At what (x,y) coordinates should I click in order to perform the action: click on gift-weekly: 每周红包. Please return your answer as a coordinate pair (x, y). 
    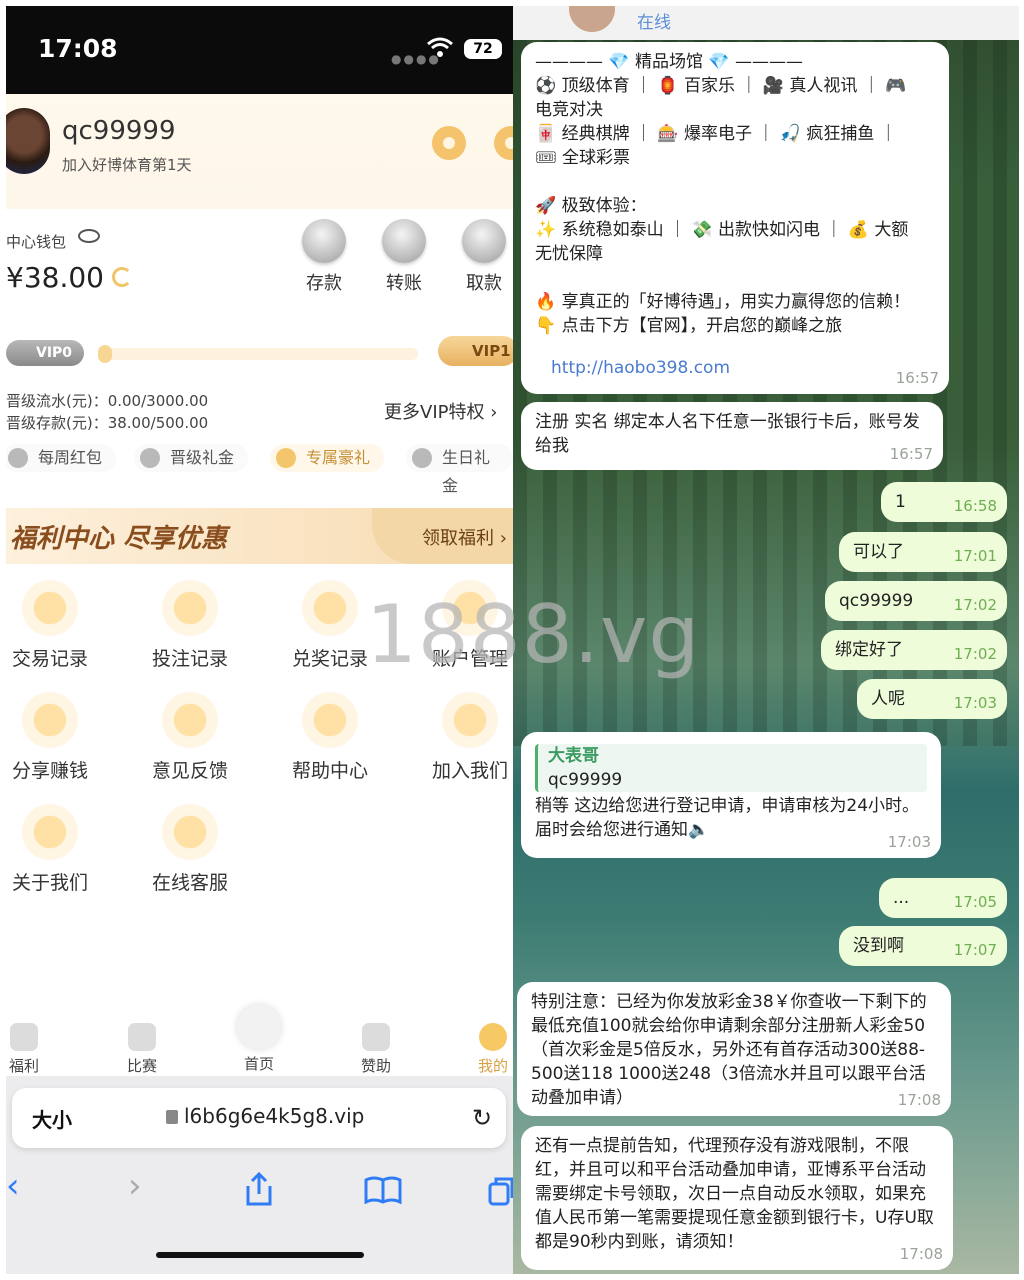
    Looking at the image, I should click on (61, 458).